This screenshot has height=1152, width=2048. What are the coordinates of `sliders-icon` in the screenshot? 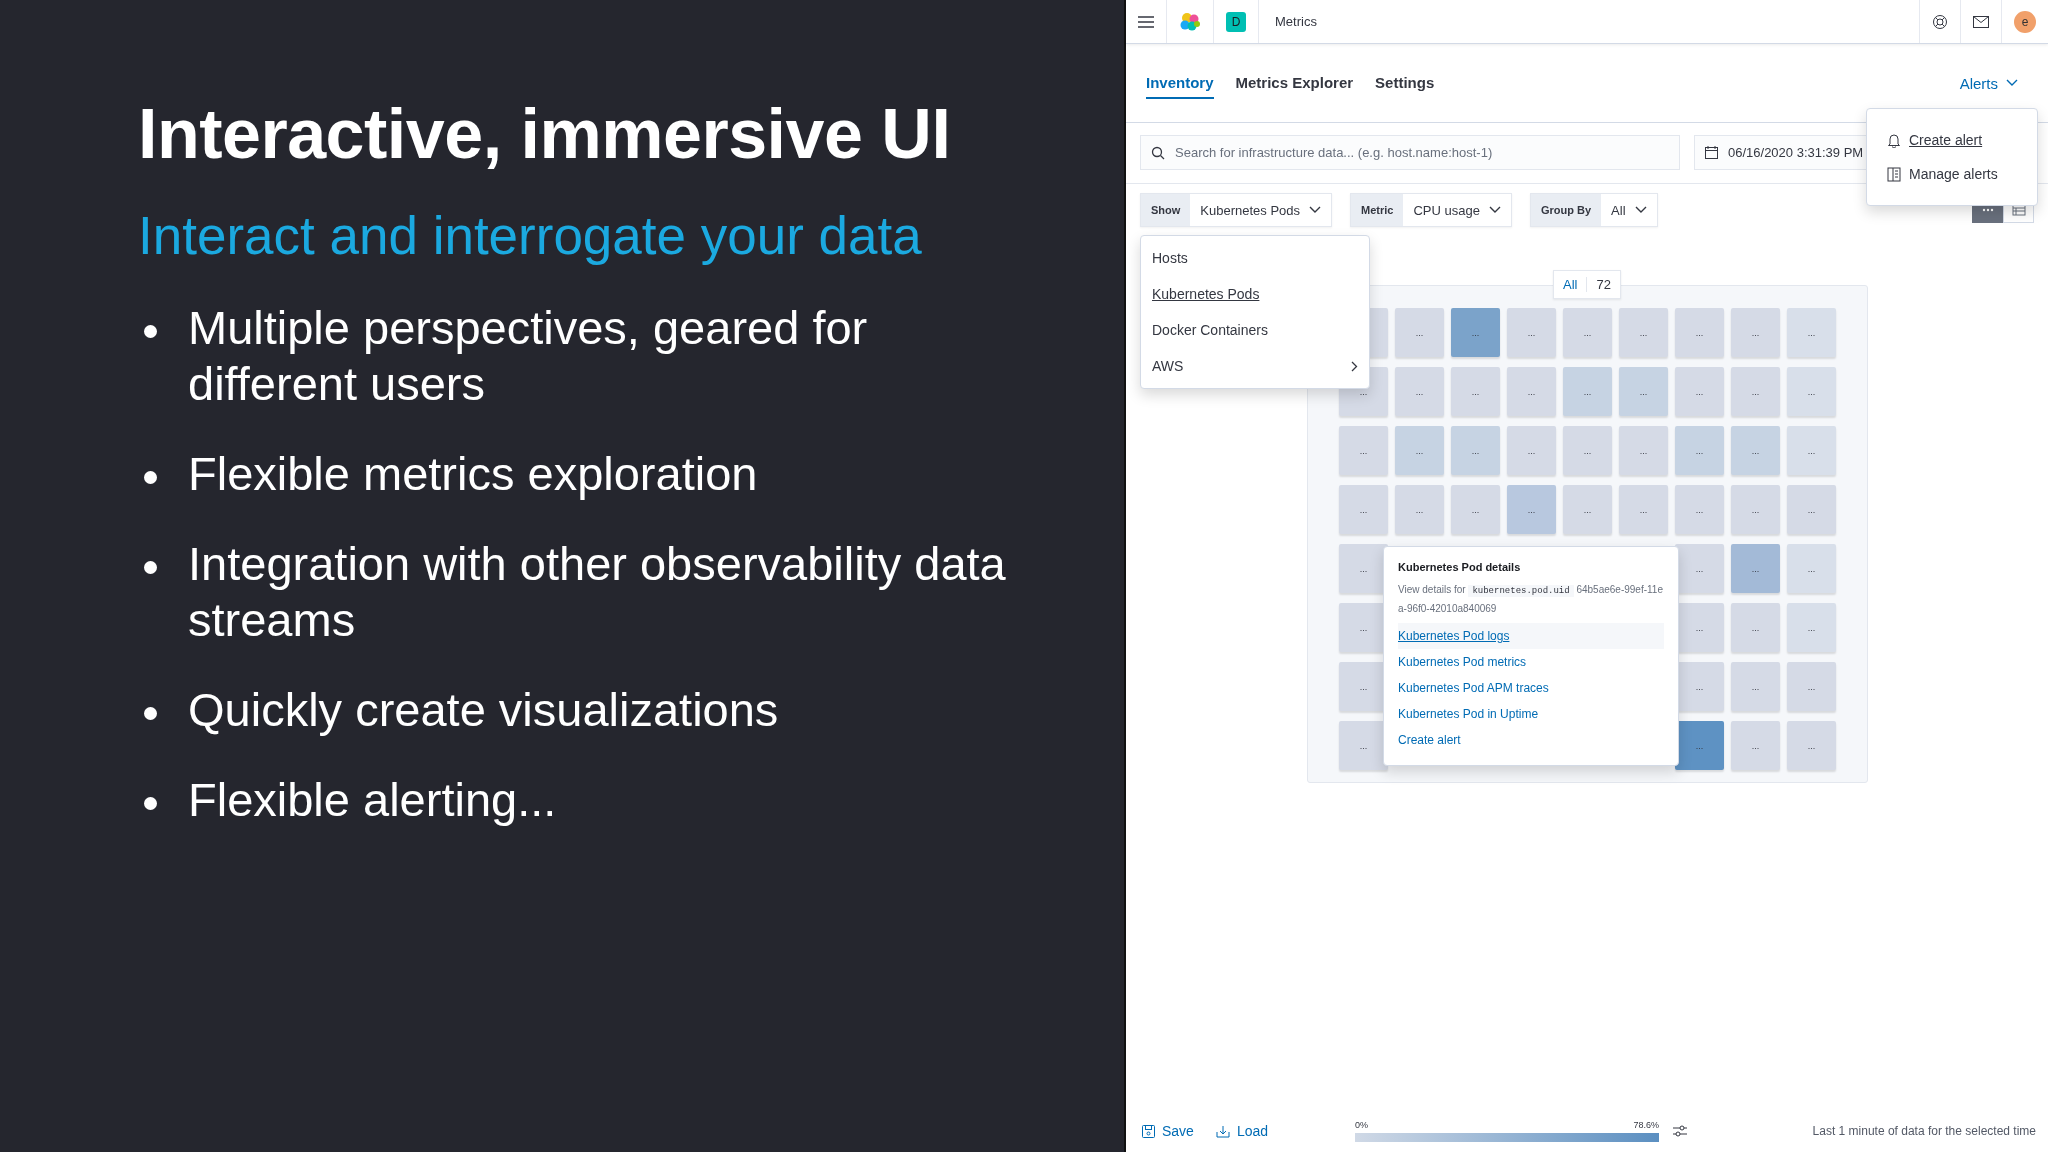 It's located at (1680, 1131).